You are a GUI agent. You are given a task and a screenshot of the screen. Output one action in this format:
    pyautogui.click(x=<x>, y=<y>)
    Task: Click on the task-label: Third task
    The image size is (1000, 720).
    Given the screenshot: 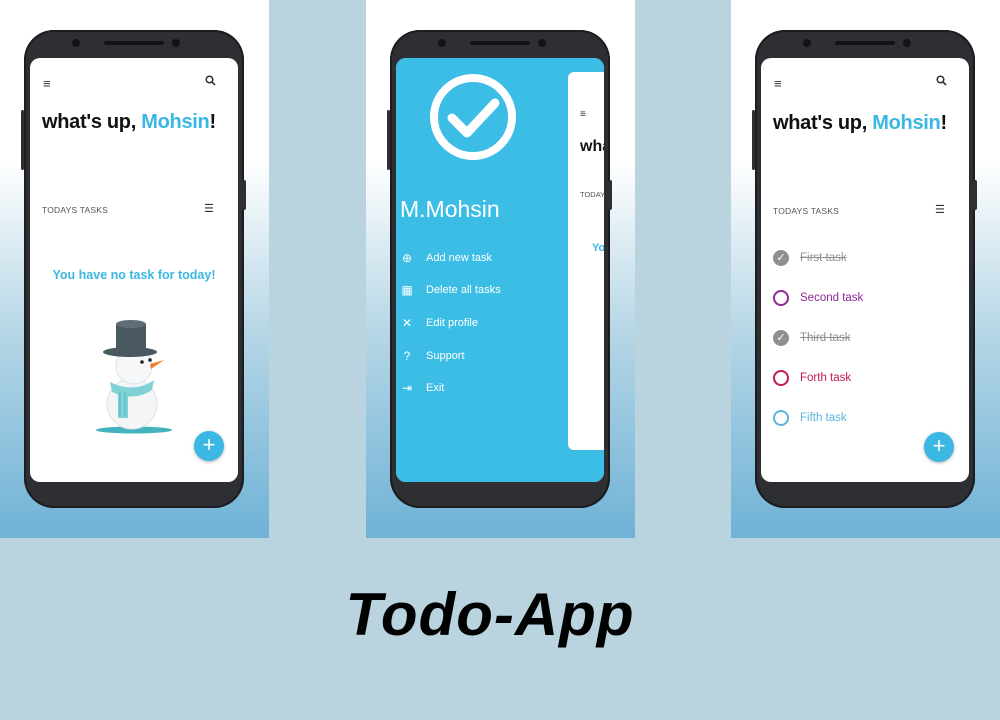 What is the action you would take?
    pyautogui.click(x=825, y=338)
    